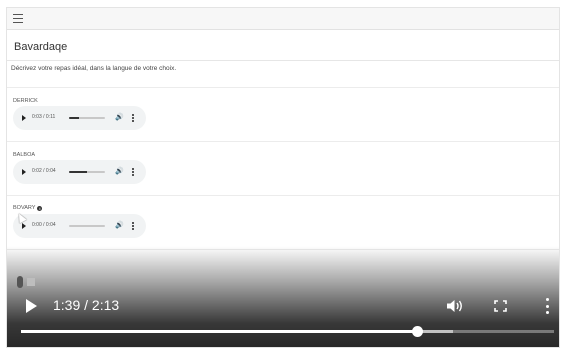  Describe the element at coordinates (455, 306) in the screenshot. I see `volume-icon` at that location.